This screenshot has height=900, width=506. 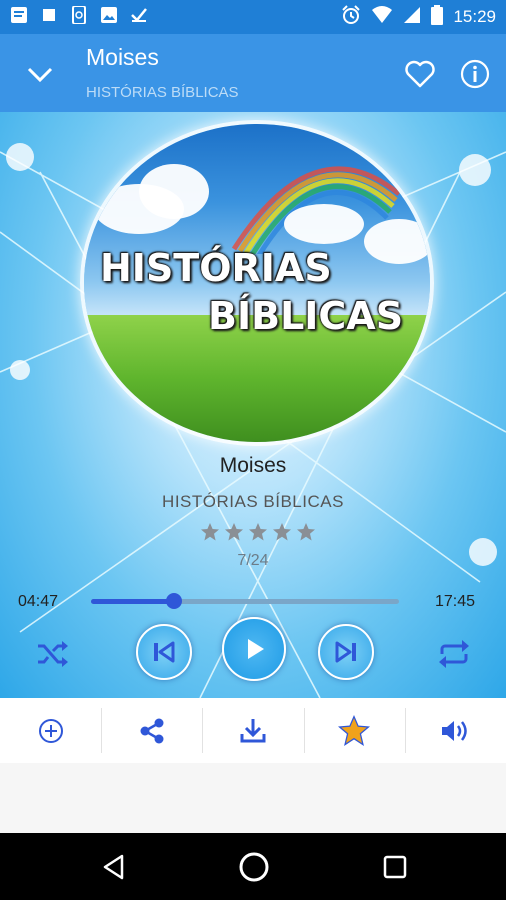 I want to click on seek-bar, so click(x=245, y=601).